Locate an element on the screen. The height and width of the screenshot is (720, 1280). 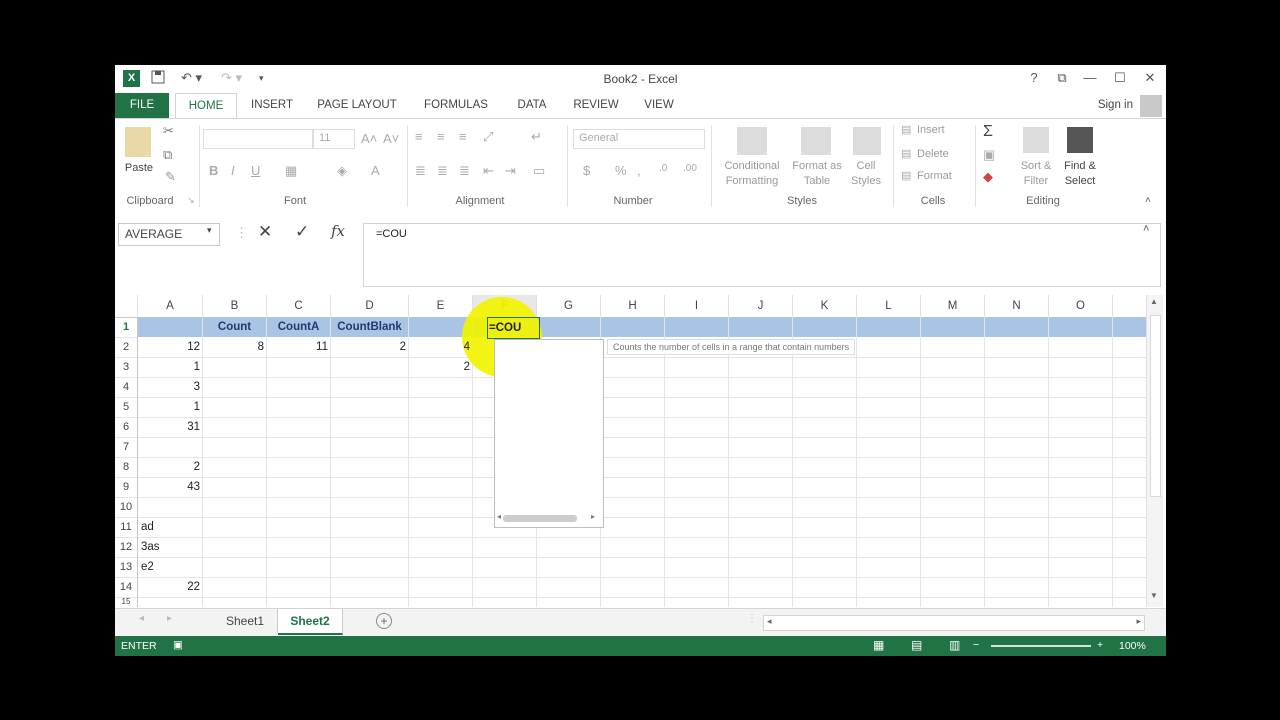
format-as-table-button: Format as Table is located at coordinates (817, 174).